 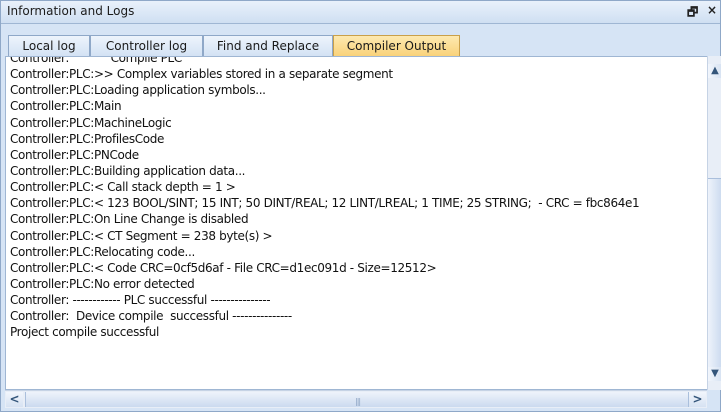 What do you see at coordinates (71, 11) in the screenshot?
I see `panel-title: Information and Logs` at bounding box center [71, 11].